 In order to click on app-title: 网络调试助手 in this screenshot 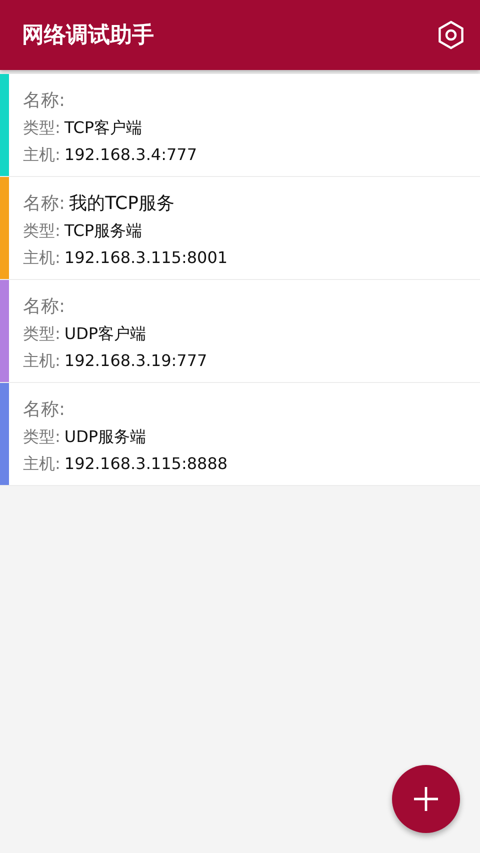, I will do `click(88, 36)`.